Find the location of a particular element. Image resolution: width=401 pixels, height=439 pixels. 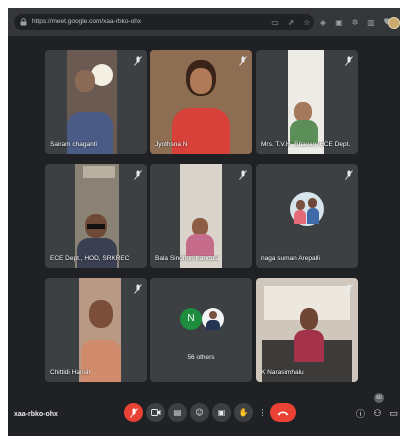

more-icon: ⋮ is located at coordinates (262, 412).